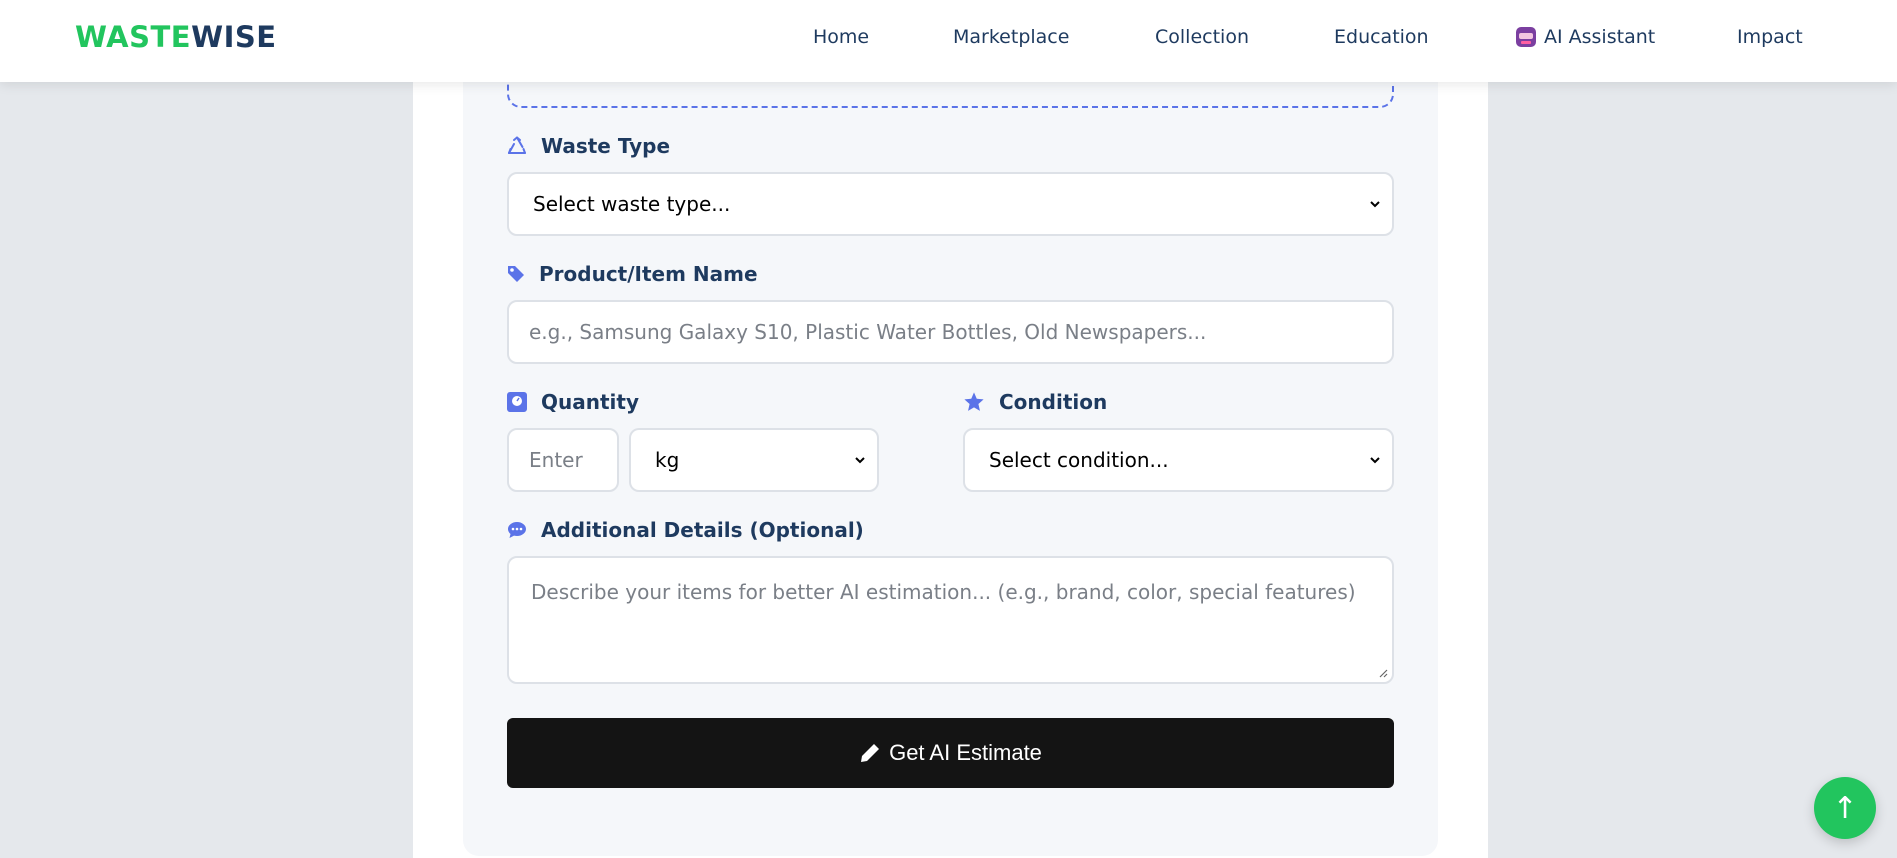 This screenshot has height=858, width=1897. I want to click on nav-impact: Impact, so click(1770, 37).